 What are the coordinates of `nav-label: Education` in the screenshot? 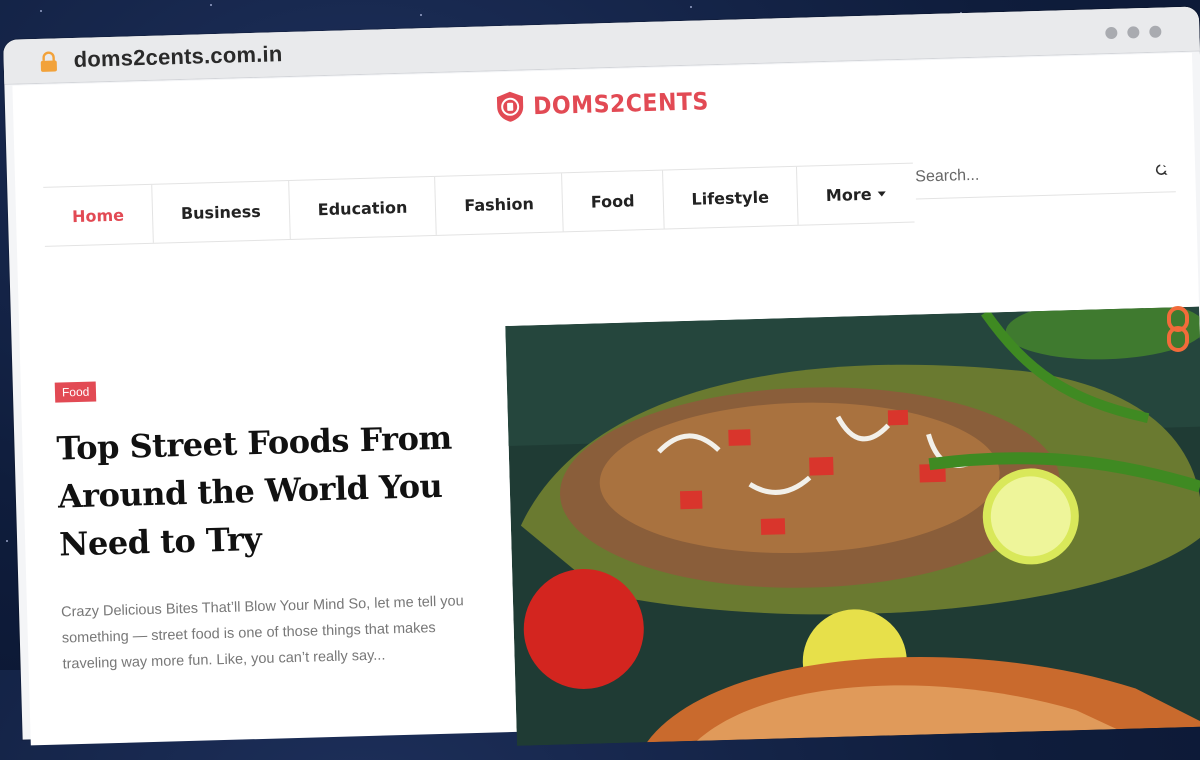 It's located at (362, 208).